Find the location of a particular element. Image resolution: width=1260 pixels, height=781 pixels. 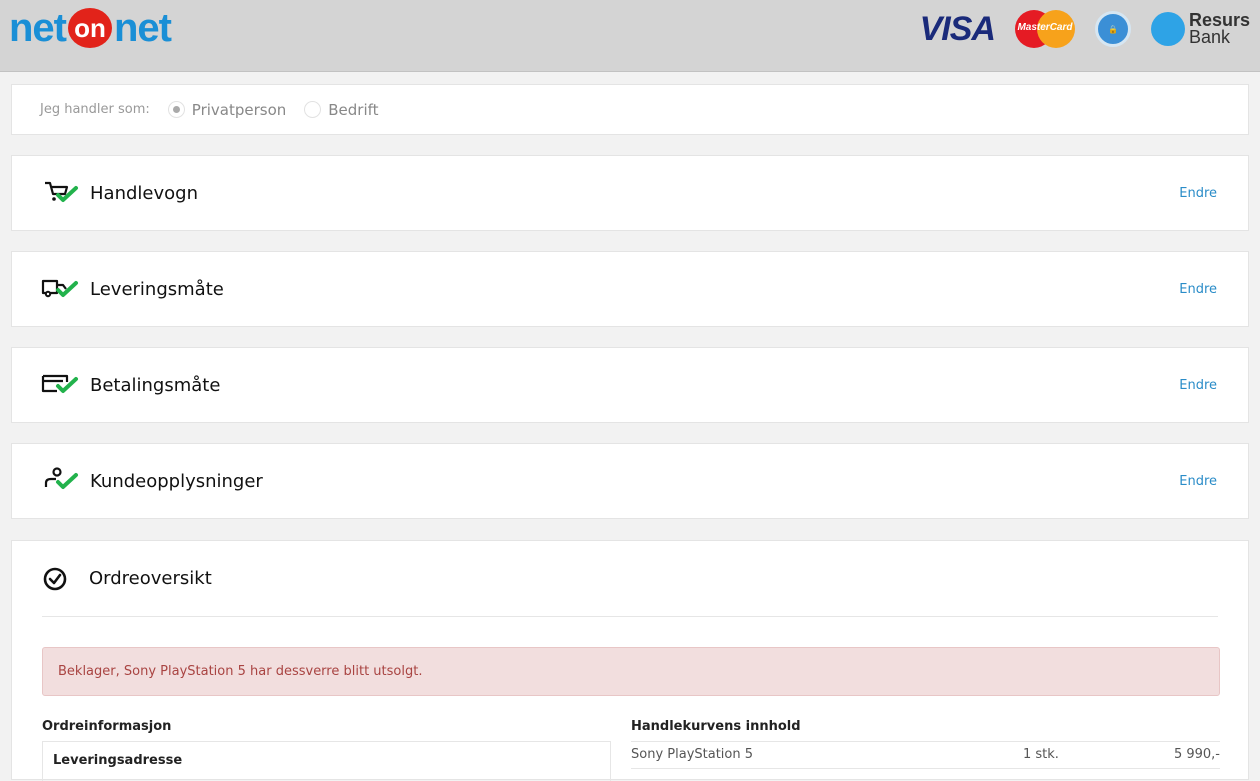

radio-label: Privatperson is located at coordinates (239, 109).